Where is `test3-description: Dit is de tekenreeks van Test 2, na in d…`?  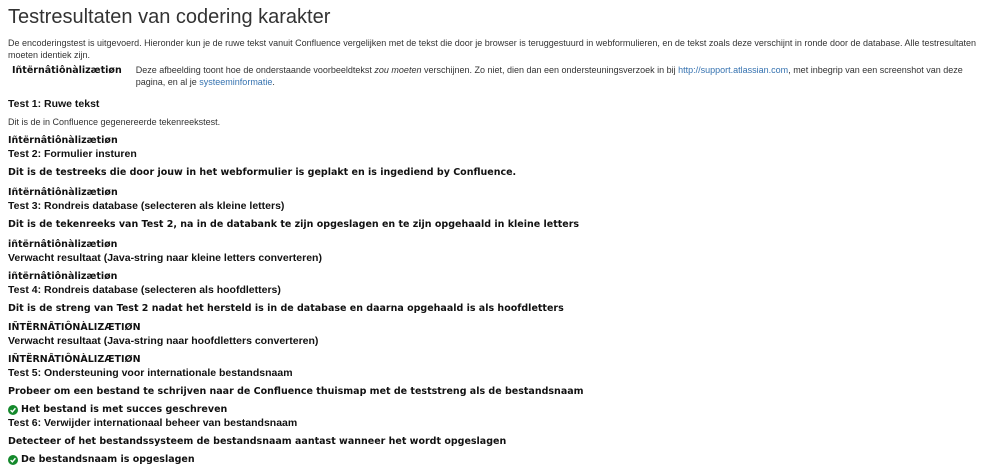 test3-description: Dit is de tekenreeks van Test 2, na in d… is located at coordinates (294, 224).